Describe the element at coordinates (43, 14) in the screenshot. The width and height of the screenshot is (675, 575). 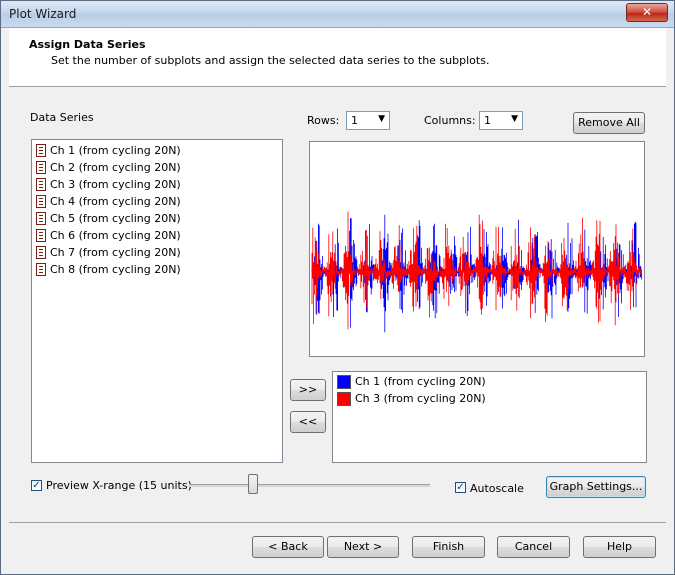
I see `window-title: Plot Wizard` at that location.